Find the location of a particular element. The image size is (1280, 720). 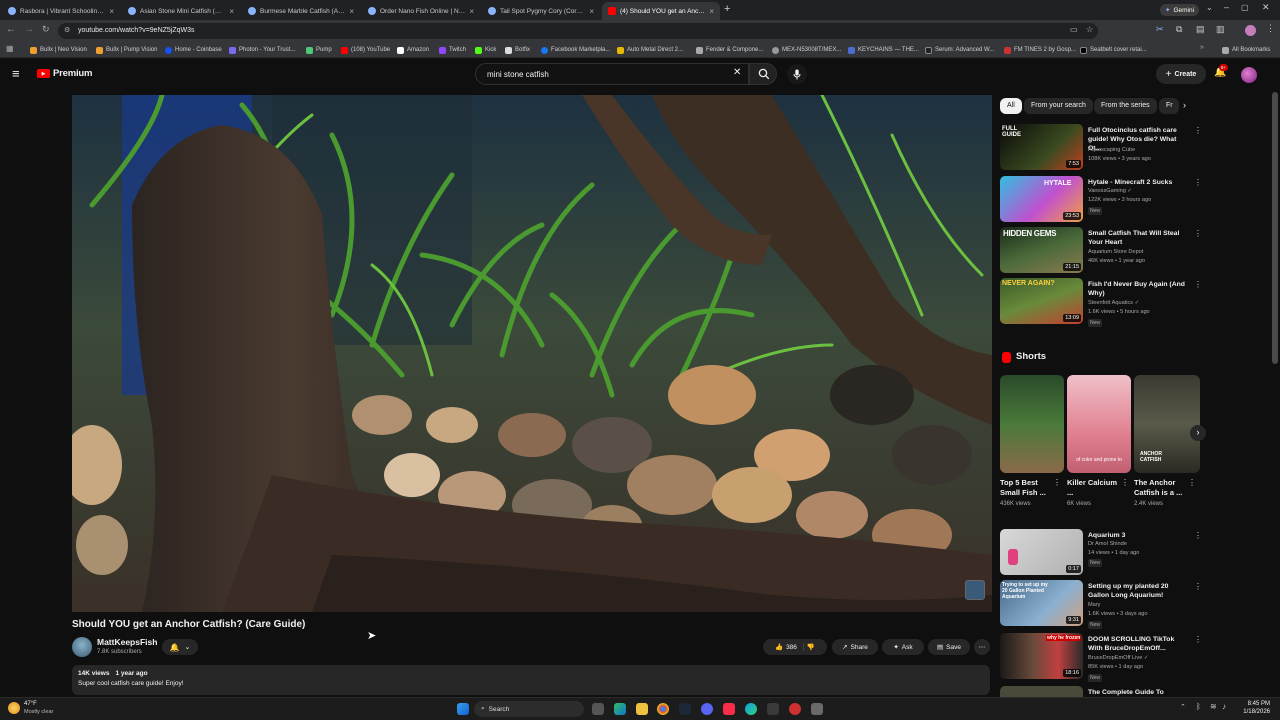

youtube-logo: ▶ Premium is located at coordinates (64, 73).